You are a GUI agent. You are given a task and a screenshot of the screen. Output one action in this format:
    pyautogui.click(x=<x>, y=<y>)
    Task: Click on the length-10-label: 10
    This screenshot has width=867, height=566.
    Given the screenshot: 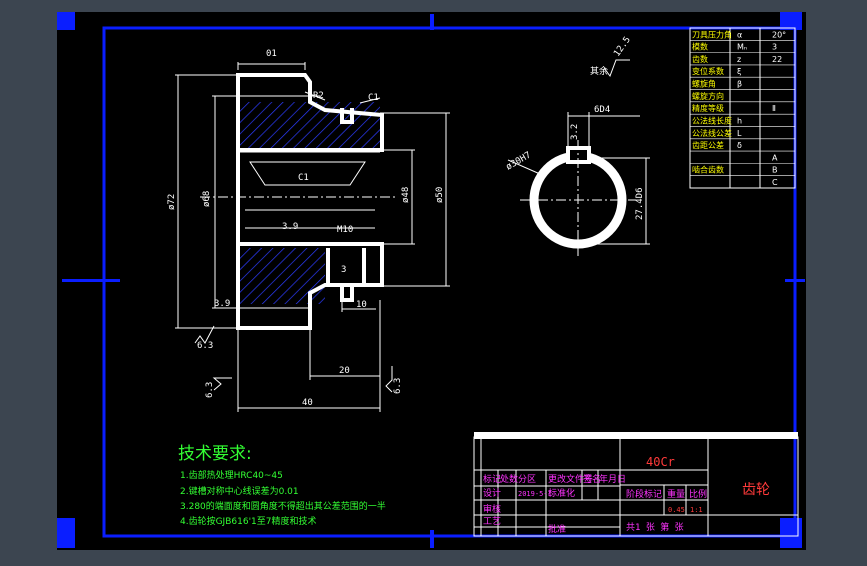 What is the action you would take?
    pyautogui.click(x=361, y=305)
    